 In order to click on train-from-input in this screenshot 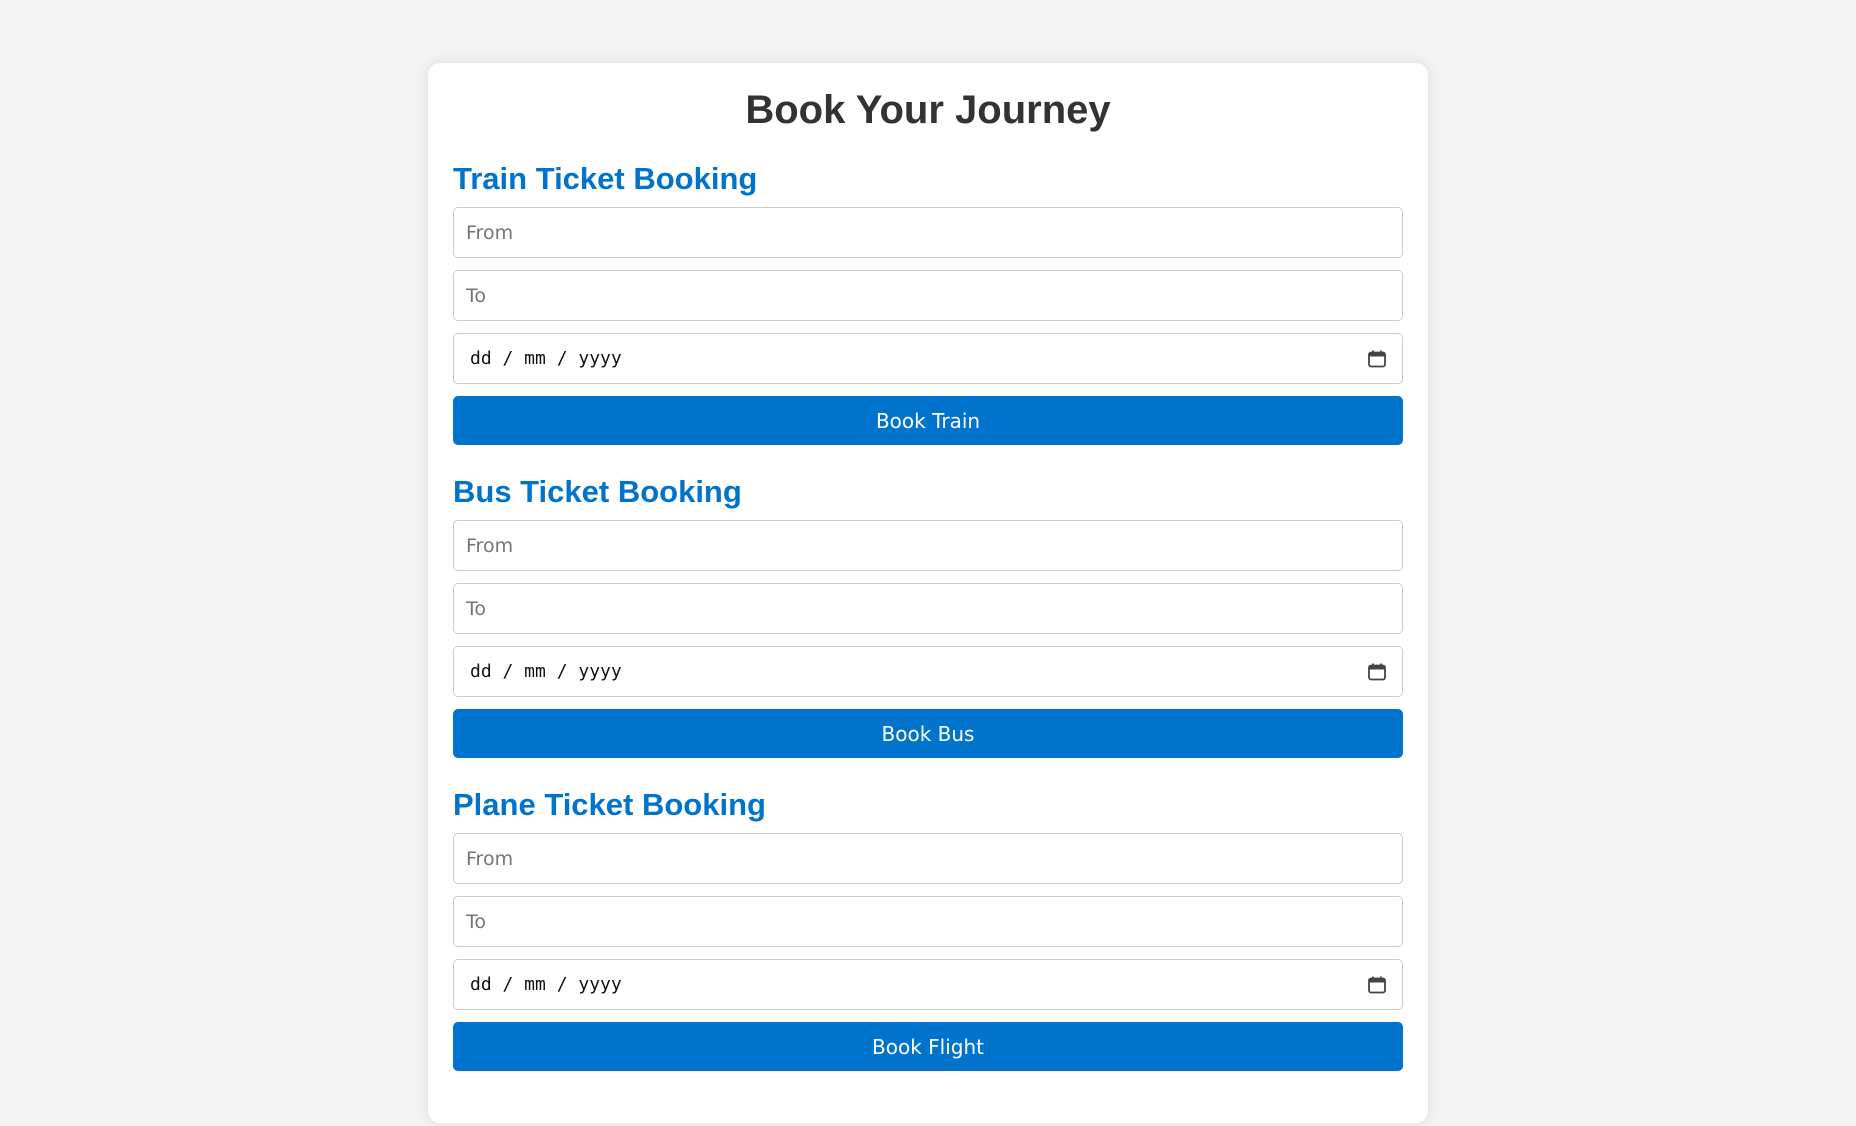, I will do `click(928, 232)`.